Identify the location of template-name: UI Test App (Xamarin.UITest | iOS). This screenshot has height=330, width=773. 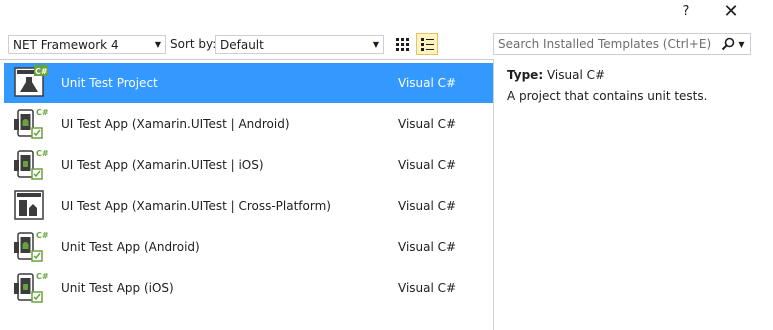
(162, 165).